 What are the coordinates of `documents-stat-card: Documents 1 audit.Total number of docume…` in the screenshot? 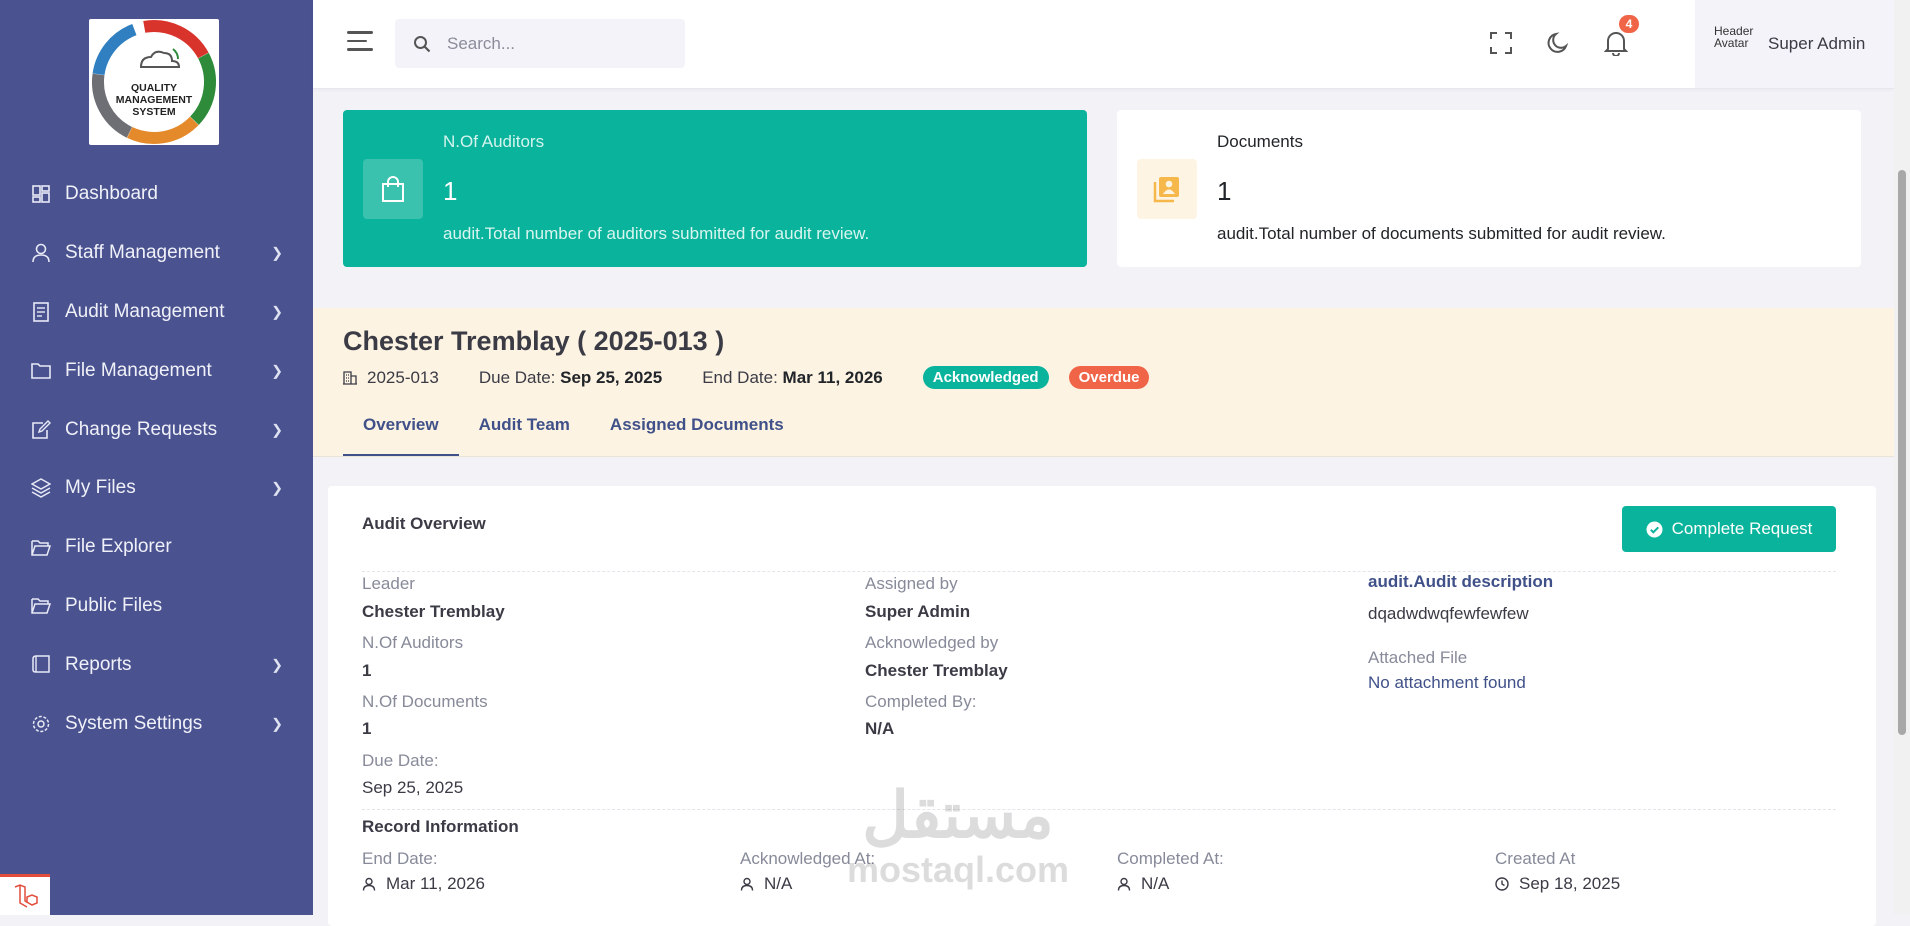 It's located at (1489, 188).